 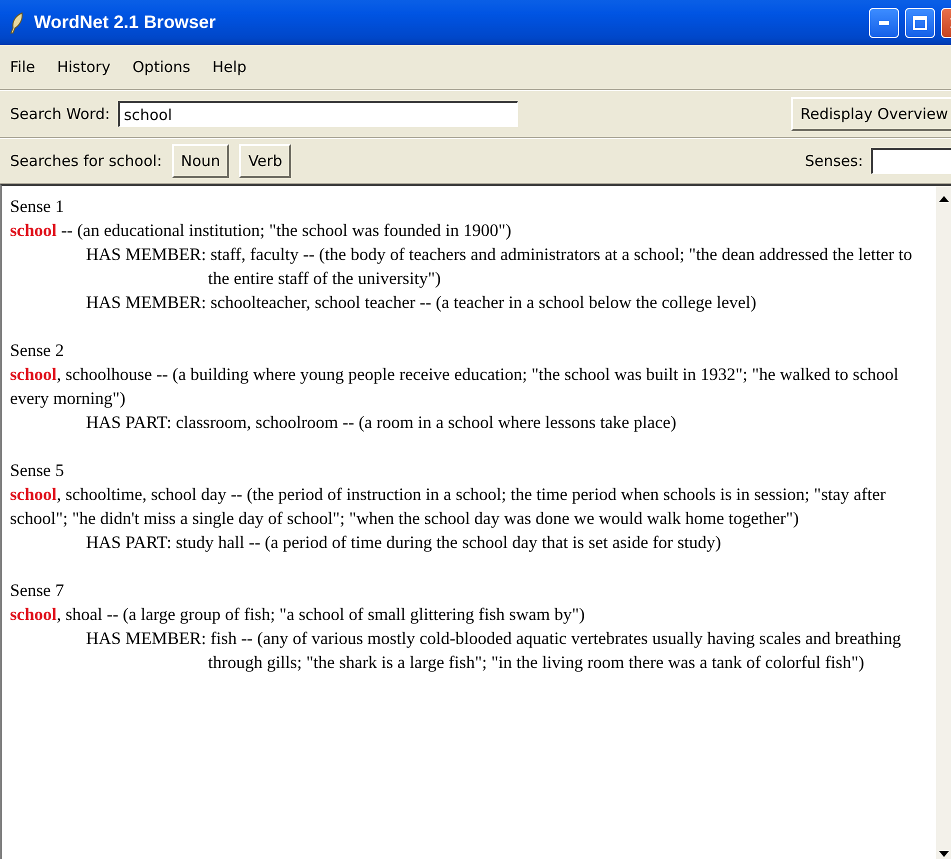 What do you see at coordinates (86, 161) in the screenshot?
I see `searches-label: Searches for school:` at bounding box center [86, 161].